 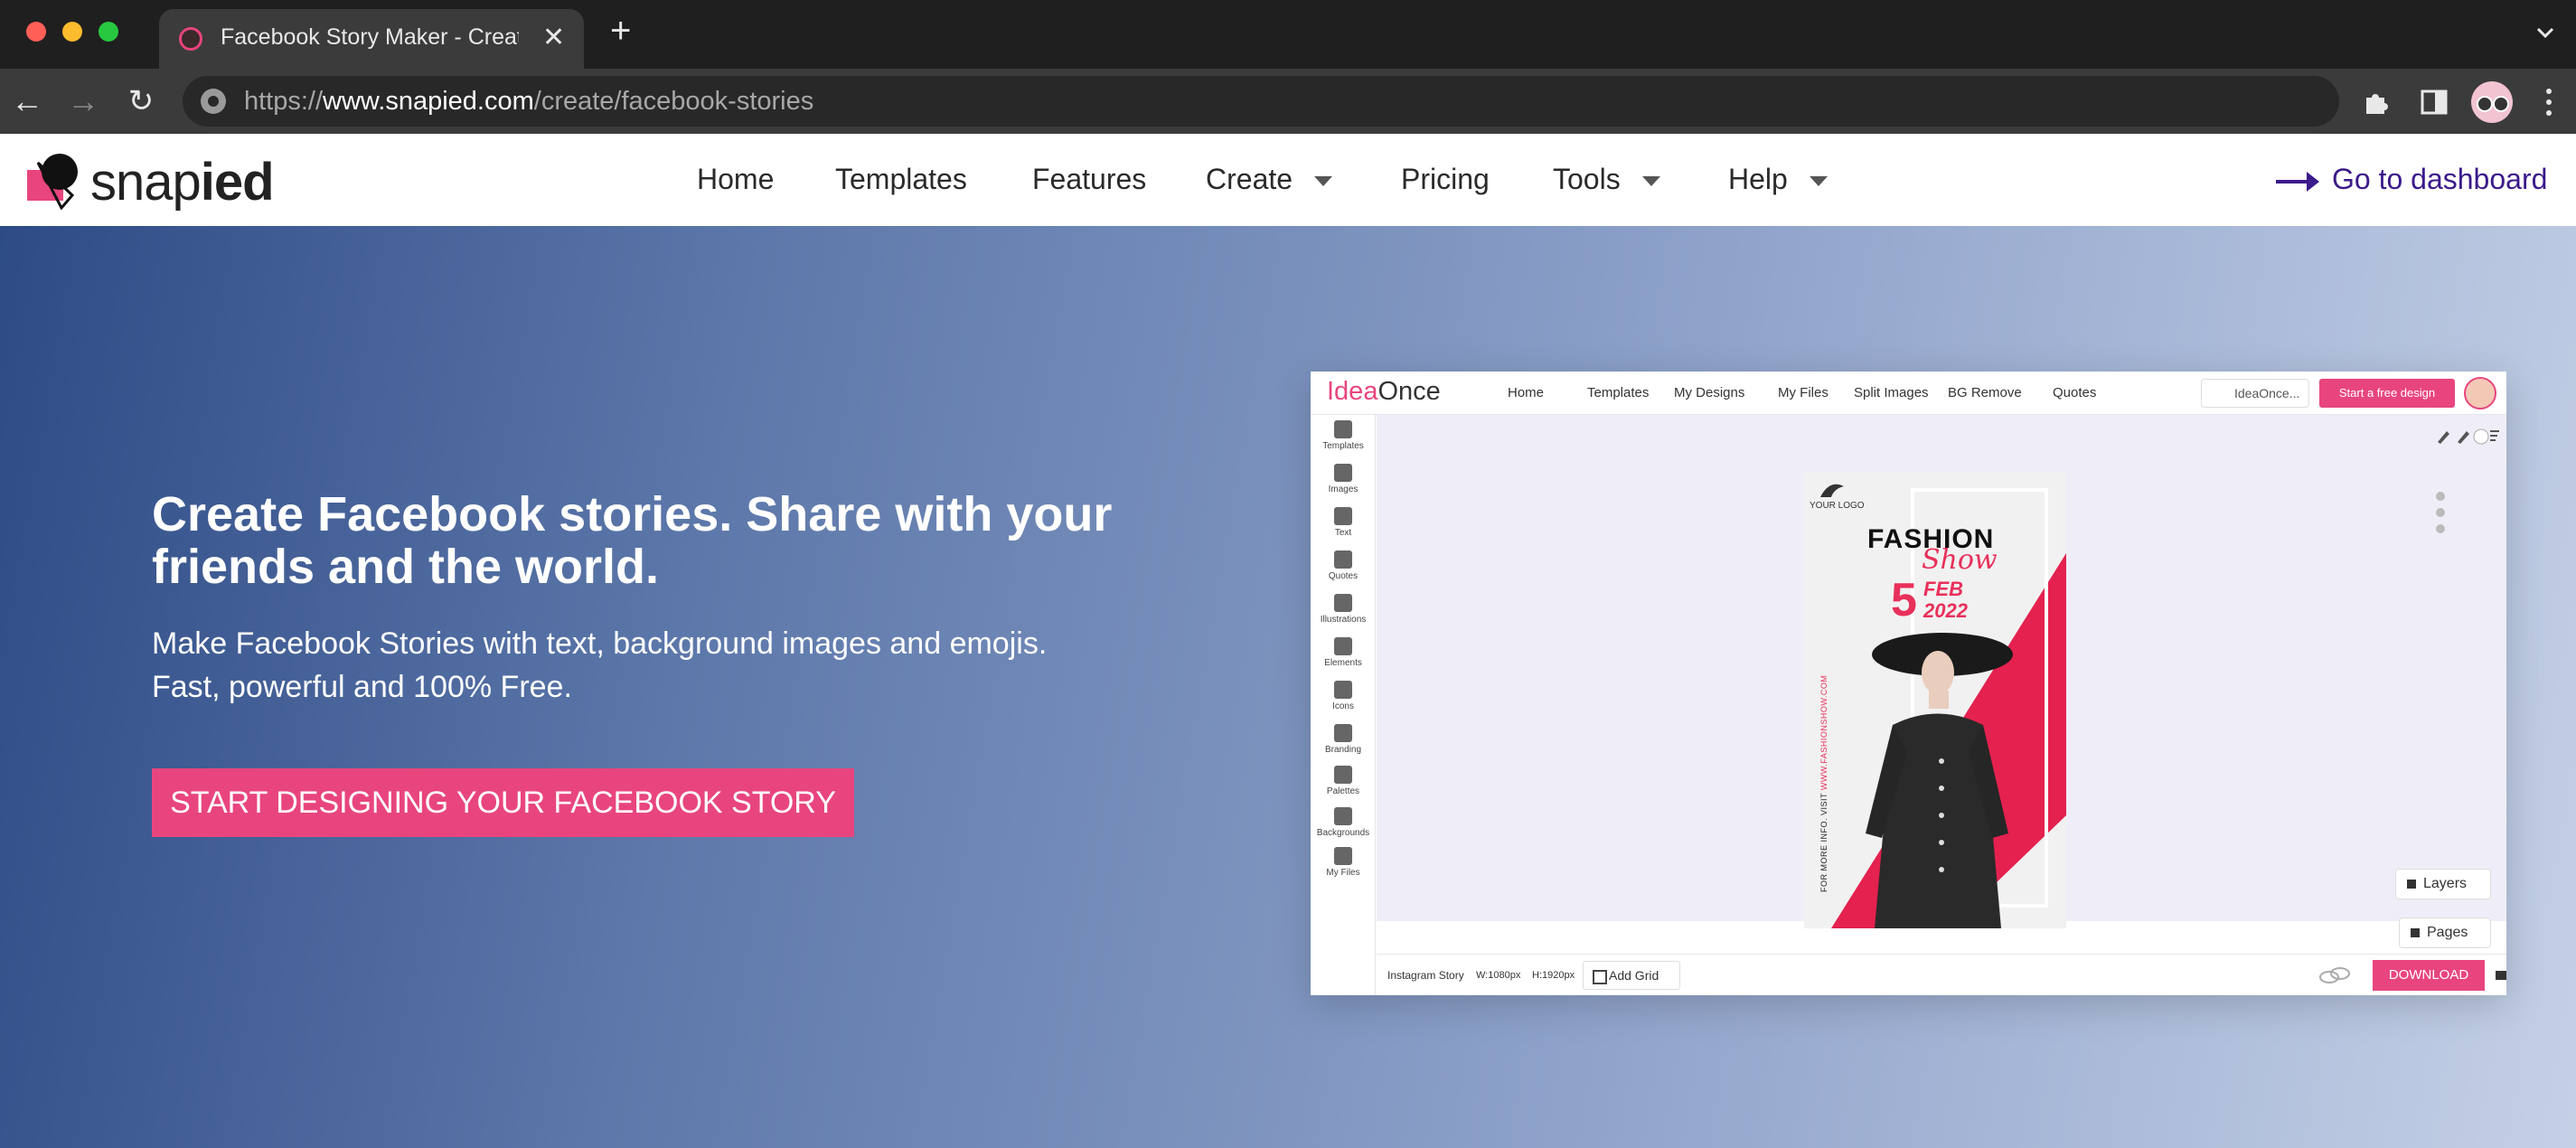 I want to click on nav-help: Help, so click(x=1778, y=180).